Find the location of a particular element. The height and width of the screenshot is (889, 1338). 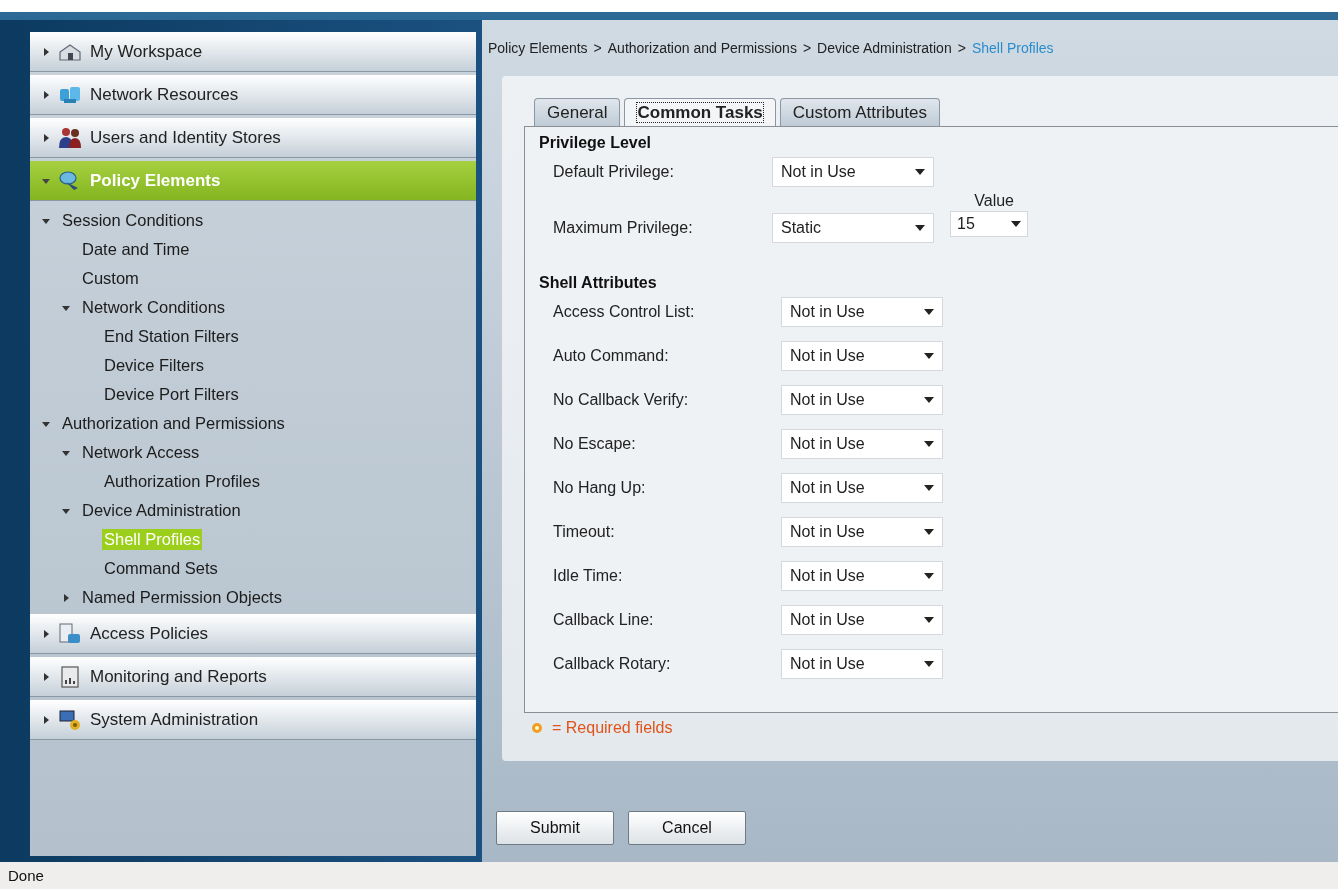

field-label: Timeout: is located at coordinates (584, 532).